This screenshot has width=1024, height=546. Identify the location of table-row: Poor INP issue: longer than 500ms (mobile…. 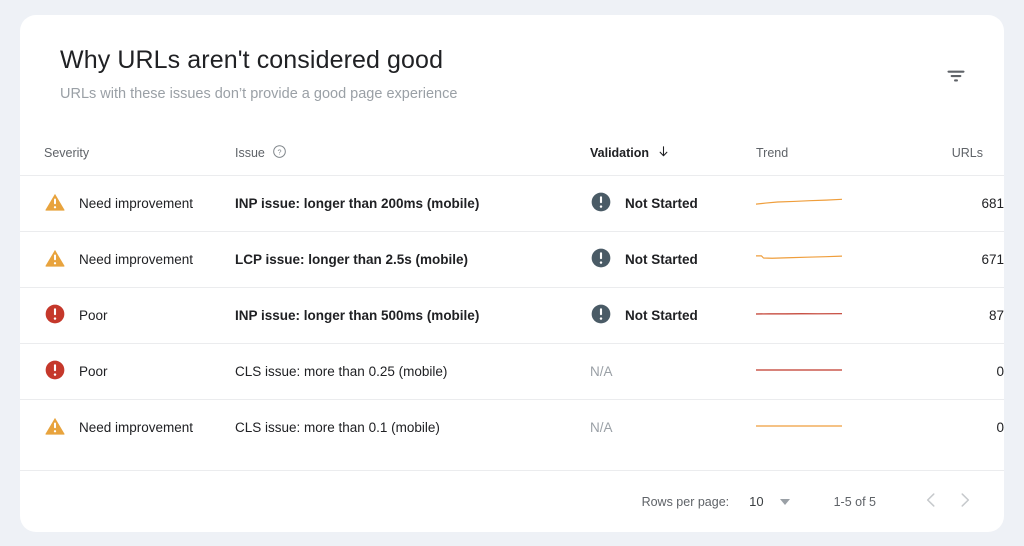
(512, 315).